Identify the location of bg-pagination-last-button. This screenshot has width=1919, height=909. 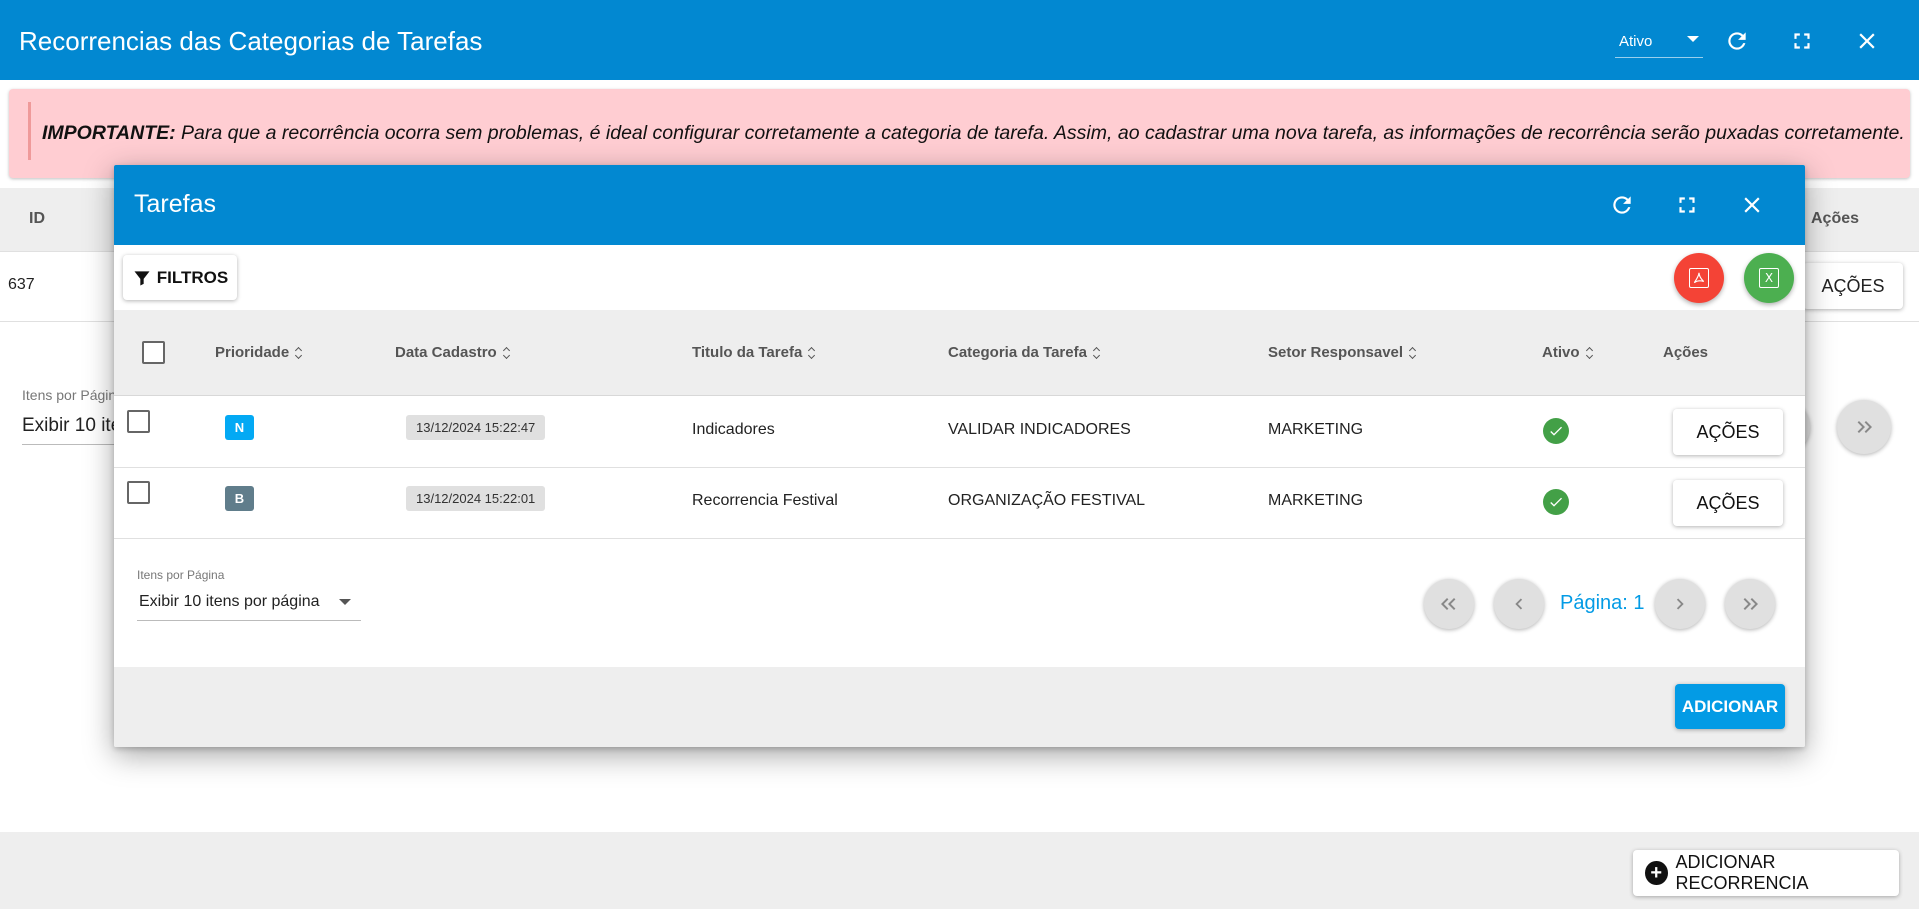
(1864, 427).